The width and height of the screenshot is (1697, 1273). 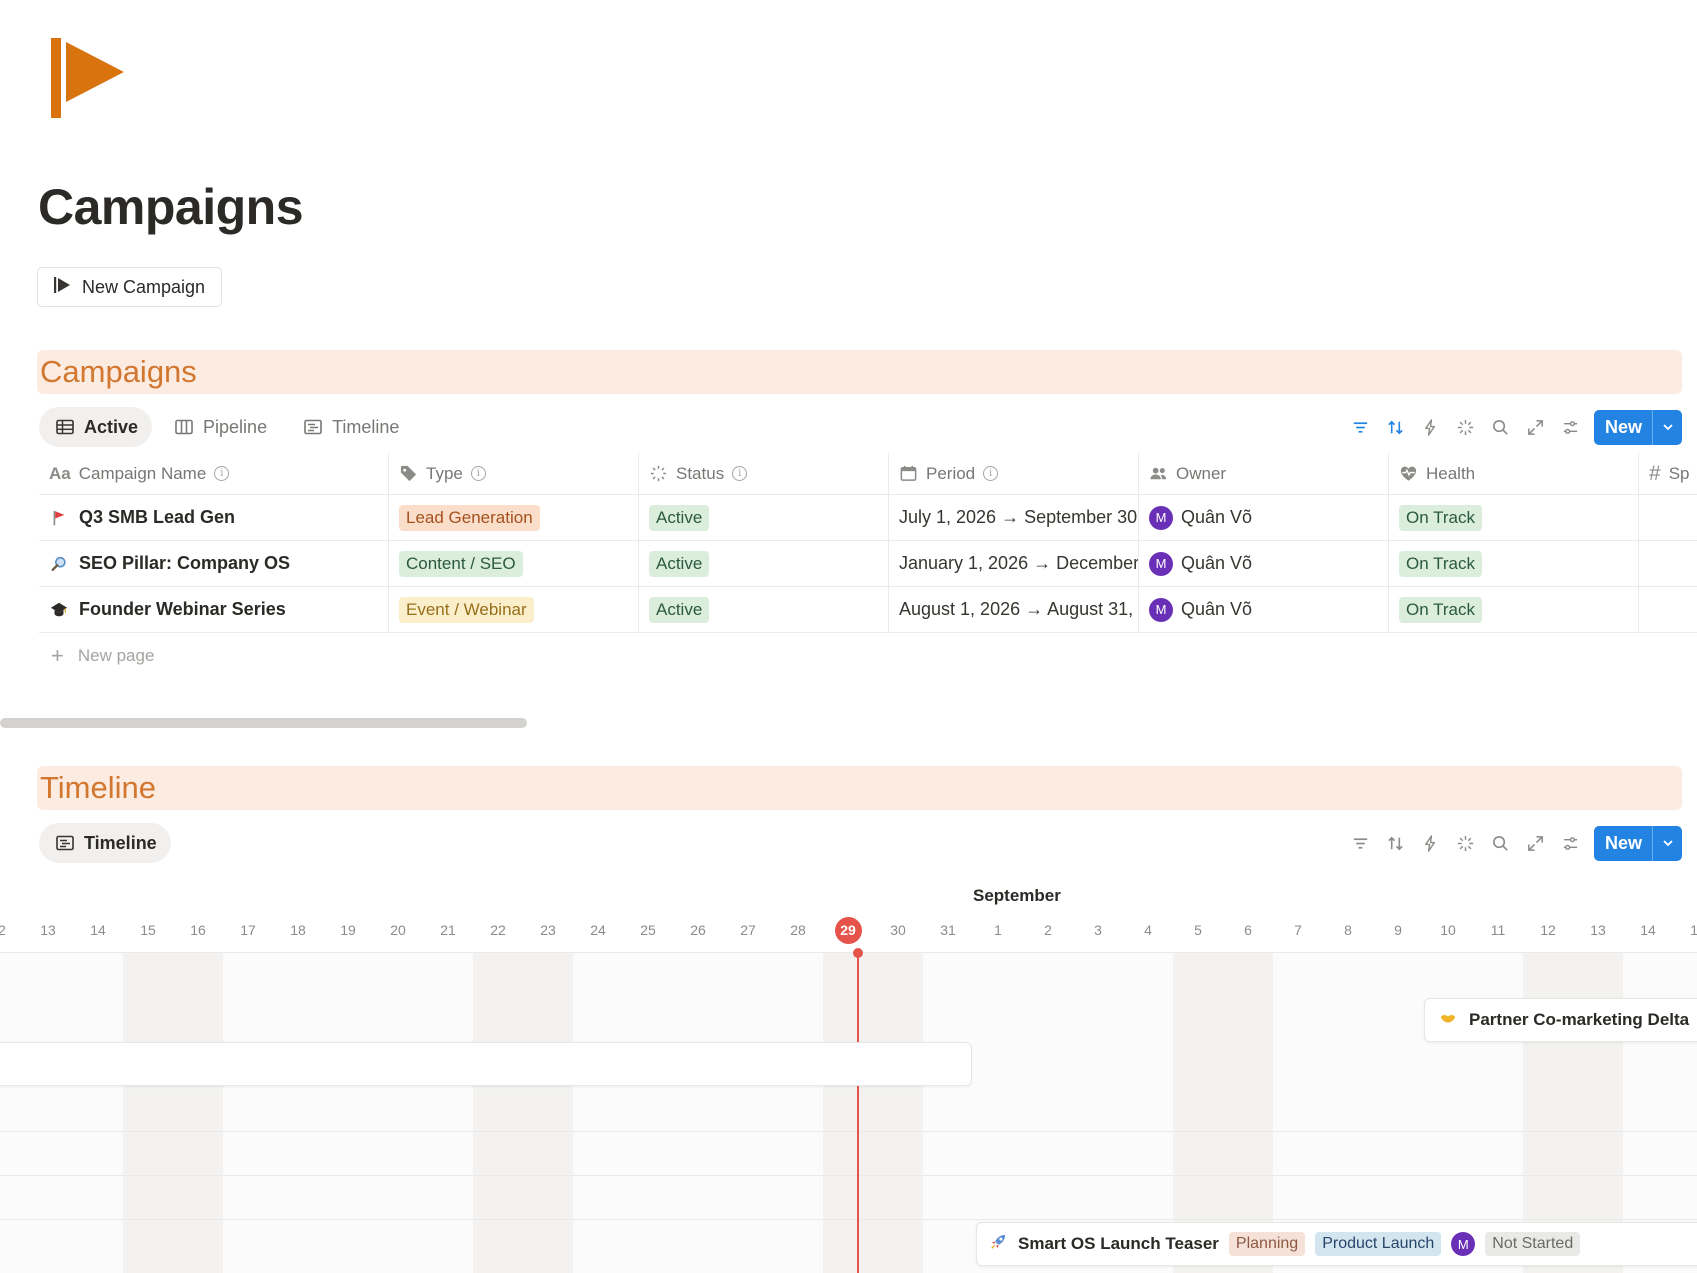 I want to click on cell-campaign-name: Q3 SMB Lead Gen, so click(x=214, y=517).